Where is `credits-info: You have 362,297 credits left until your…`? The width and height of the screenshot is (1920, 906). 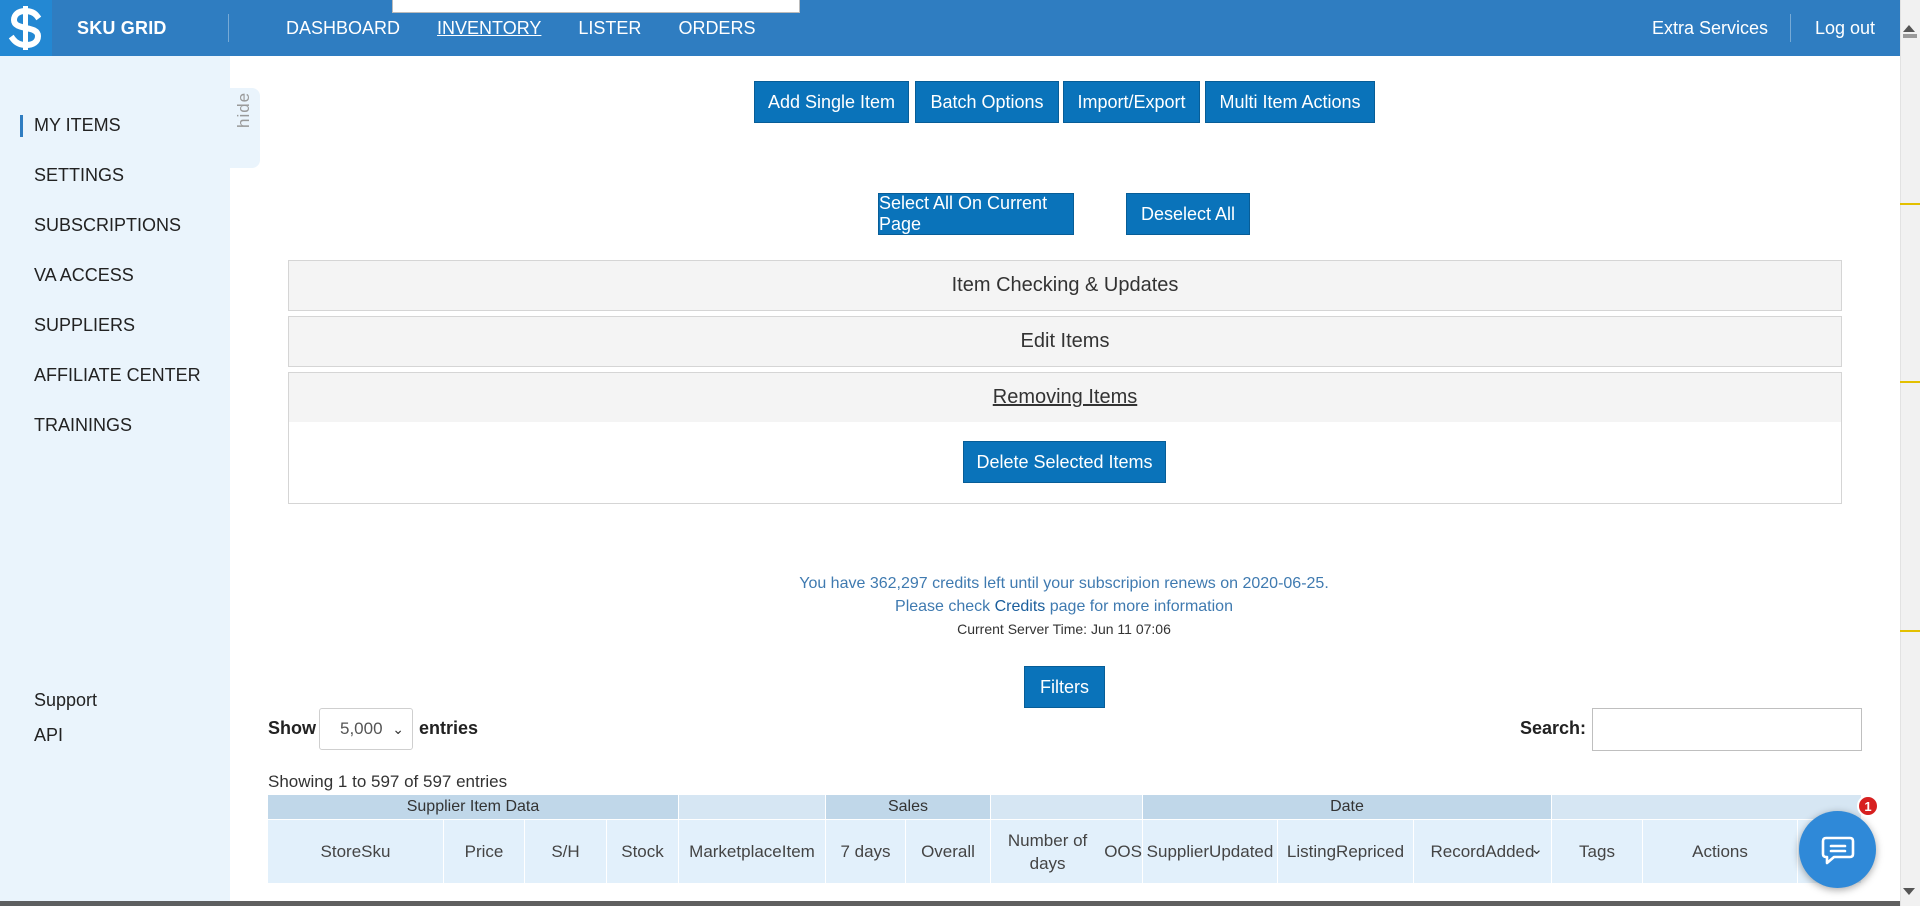
credits-info: You have 362,297 credits left until your… is located at coordinates (1064, 583).